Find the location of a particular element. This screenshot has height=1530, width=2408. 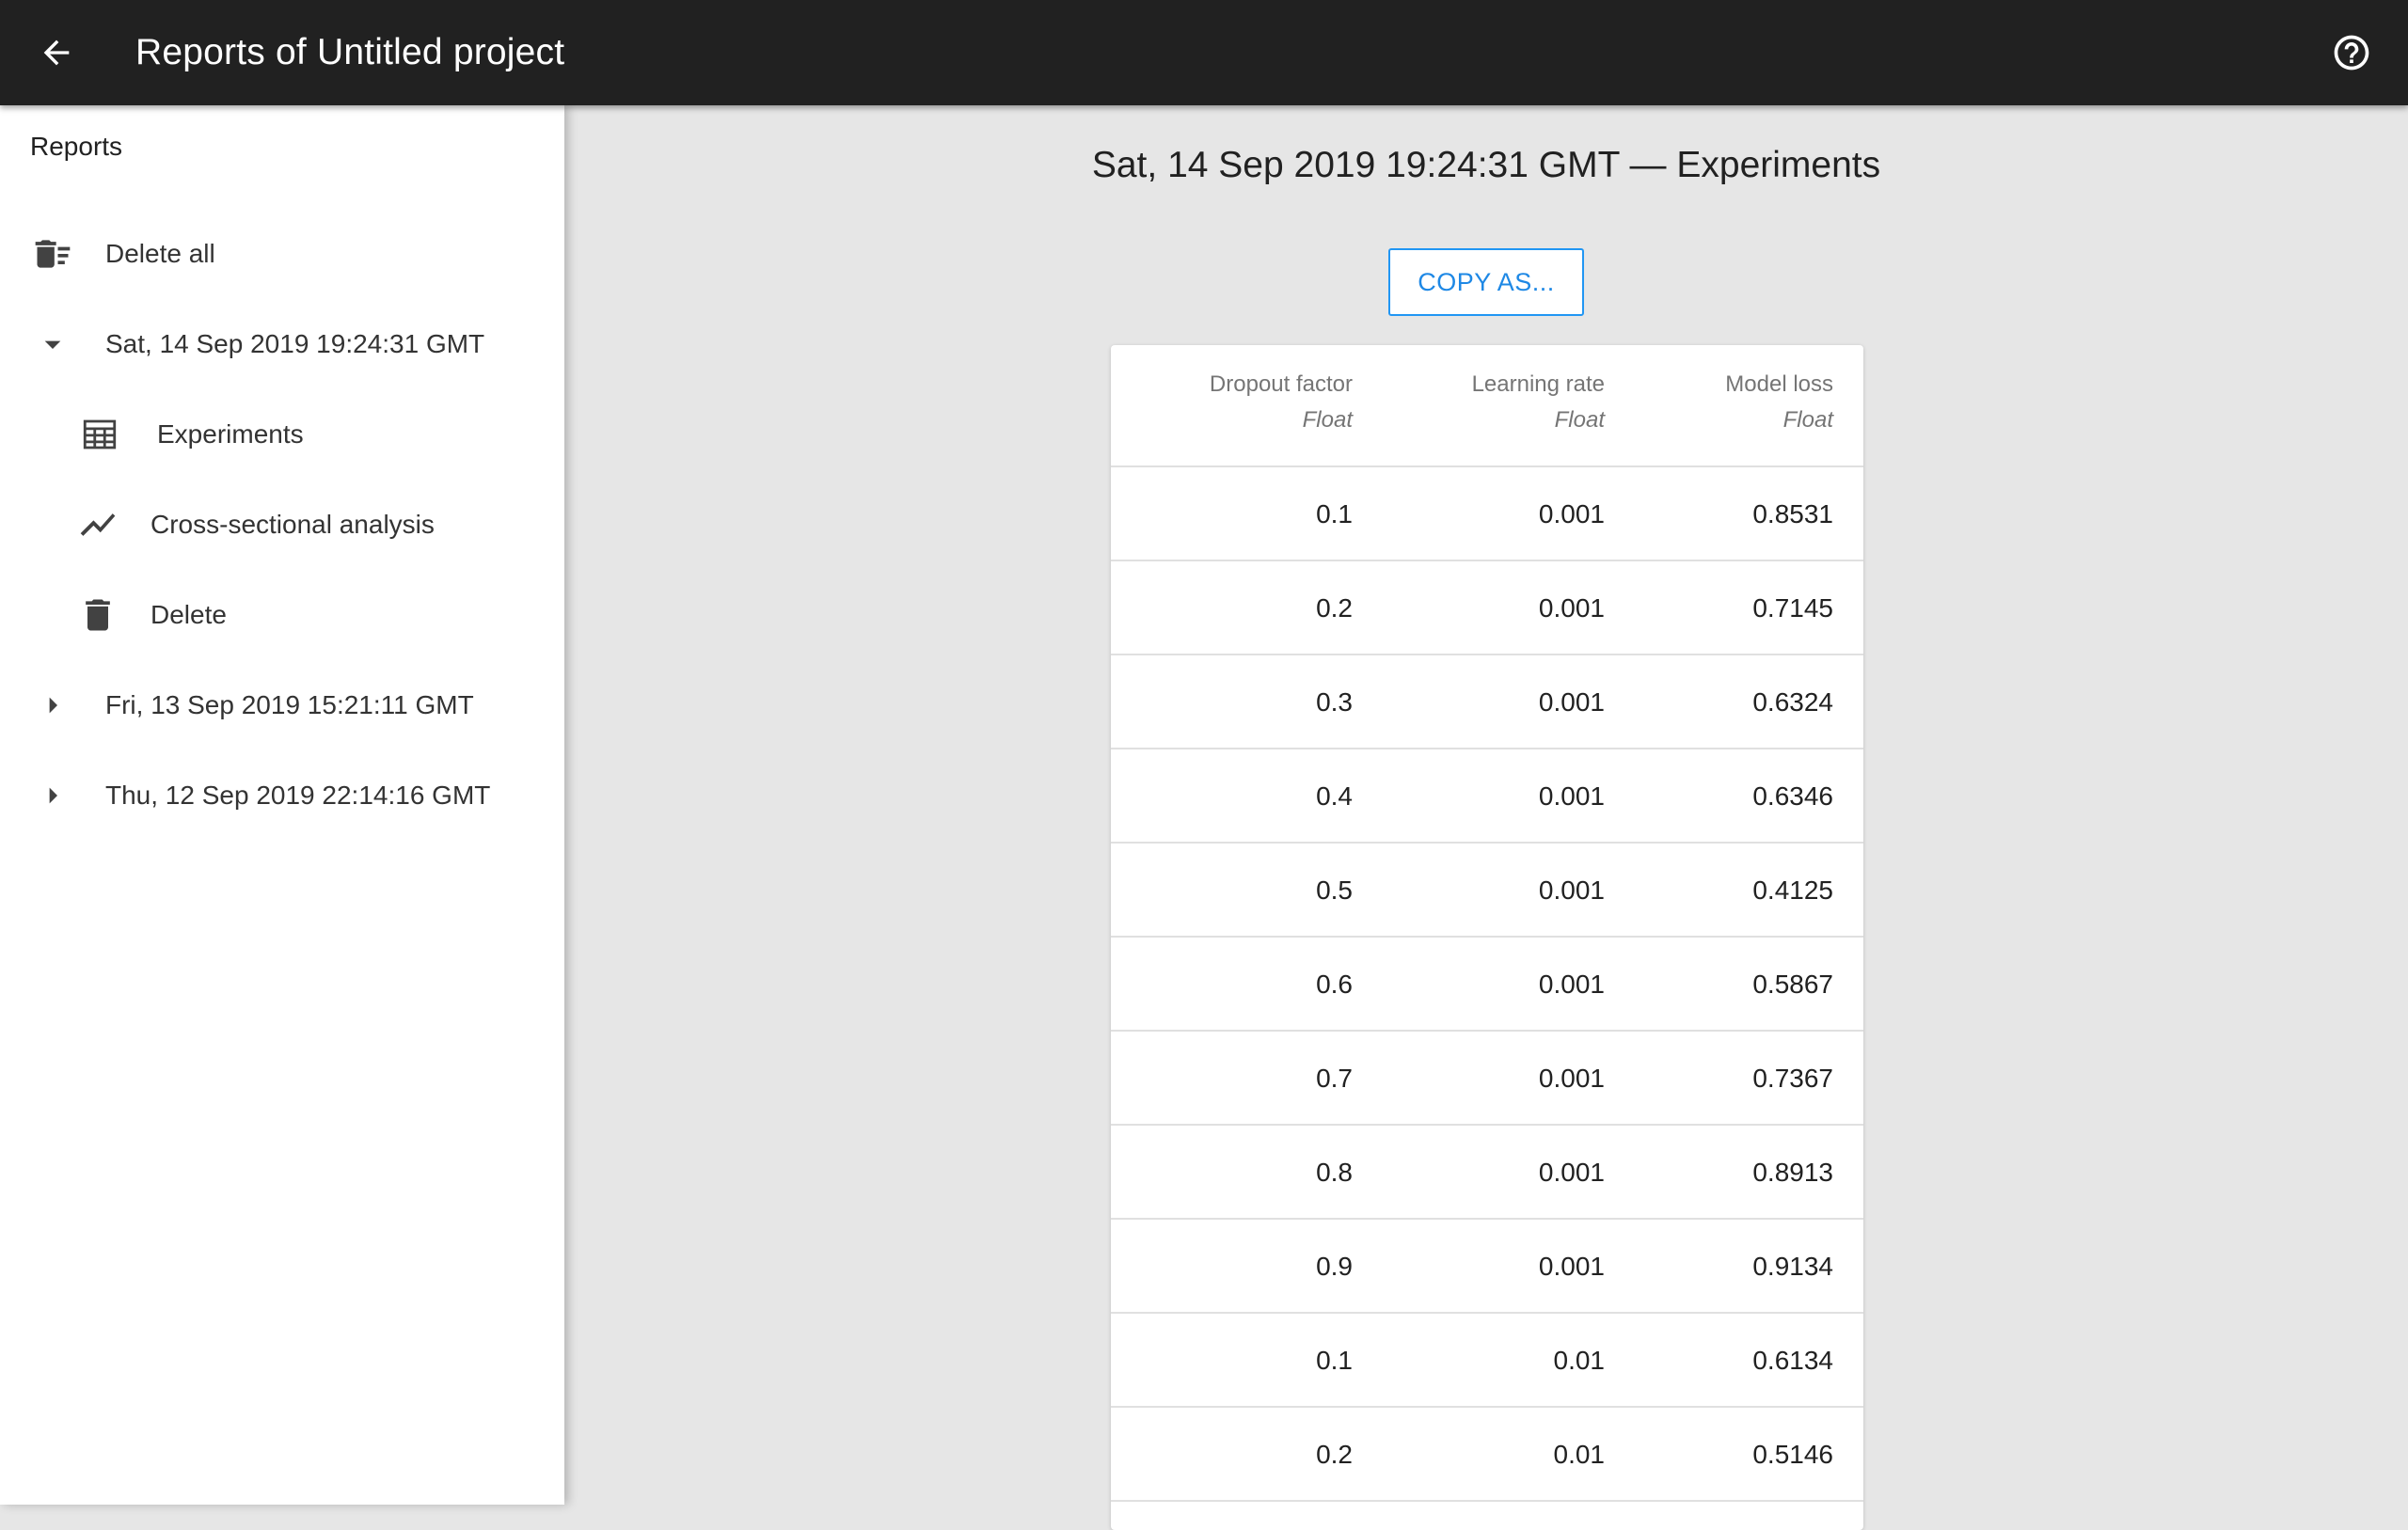

report-child-delete: Delete is located at coordinates (282, 615).